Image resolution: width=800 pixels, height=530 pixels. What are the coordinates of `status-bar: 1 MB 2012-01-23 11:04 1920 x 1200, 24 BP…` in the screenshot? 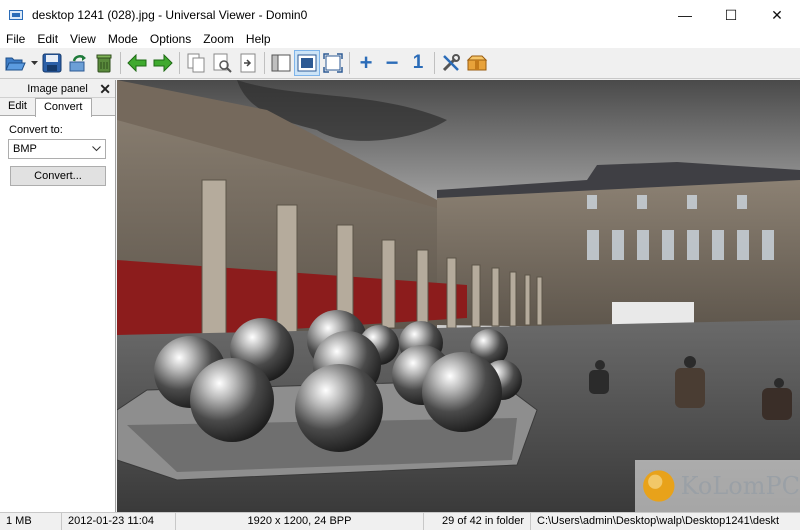 It's located at (400, 521).